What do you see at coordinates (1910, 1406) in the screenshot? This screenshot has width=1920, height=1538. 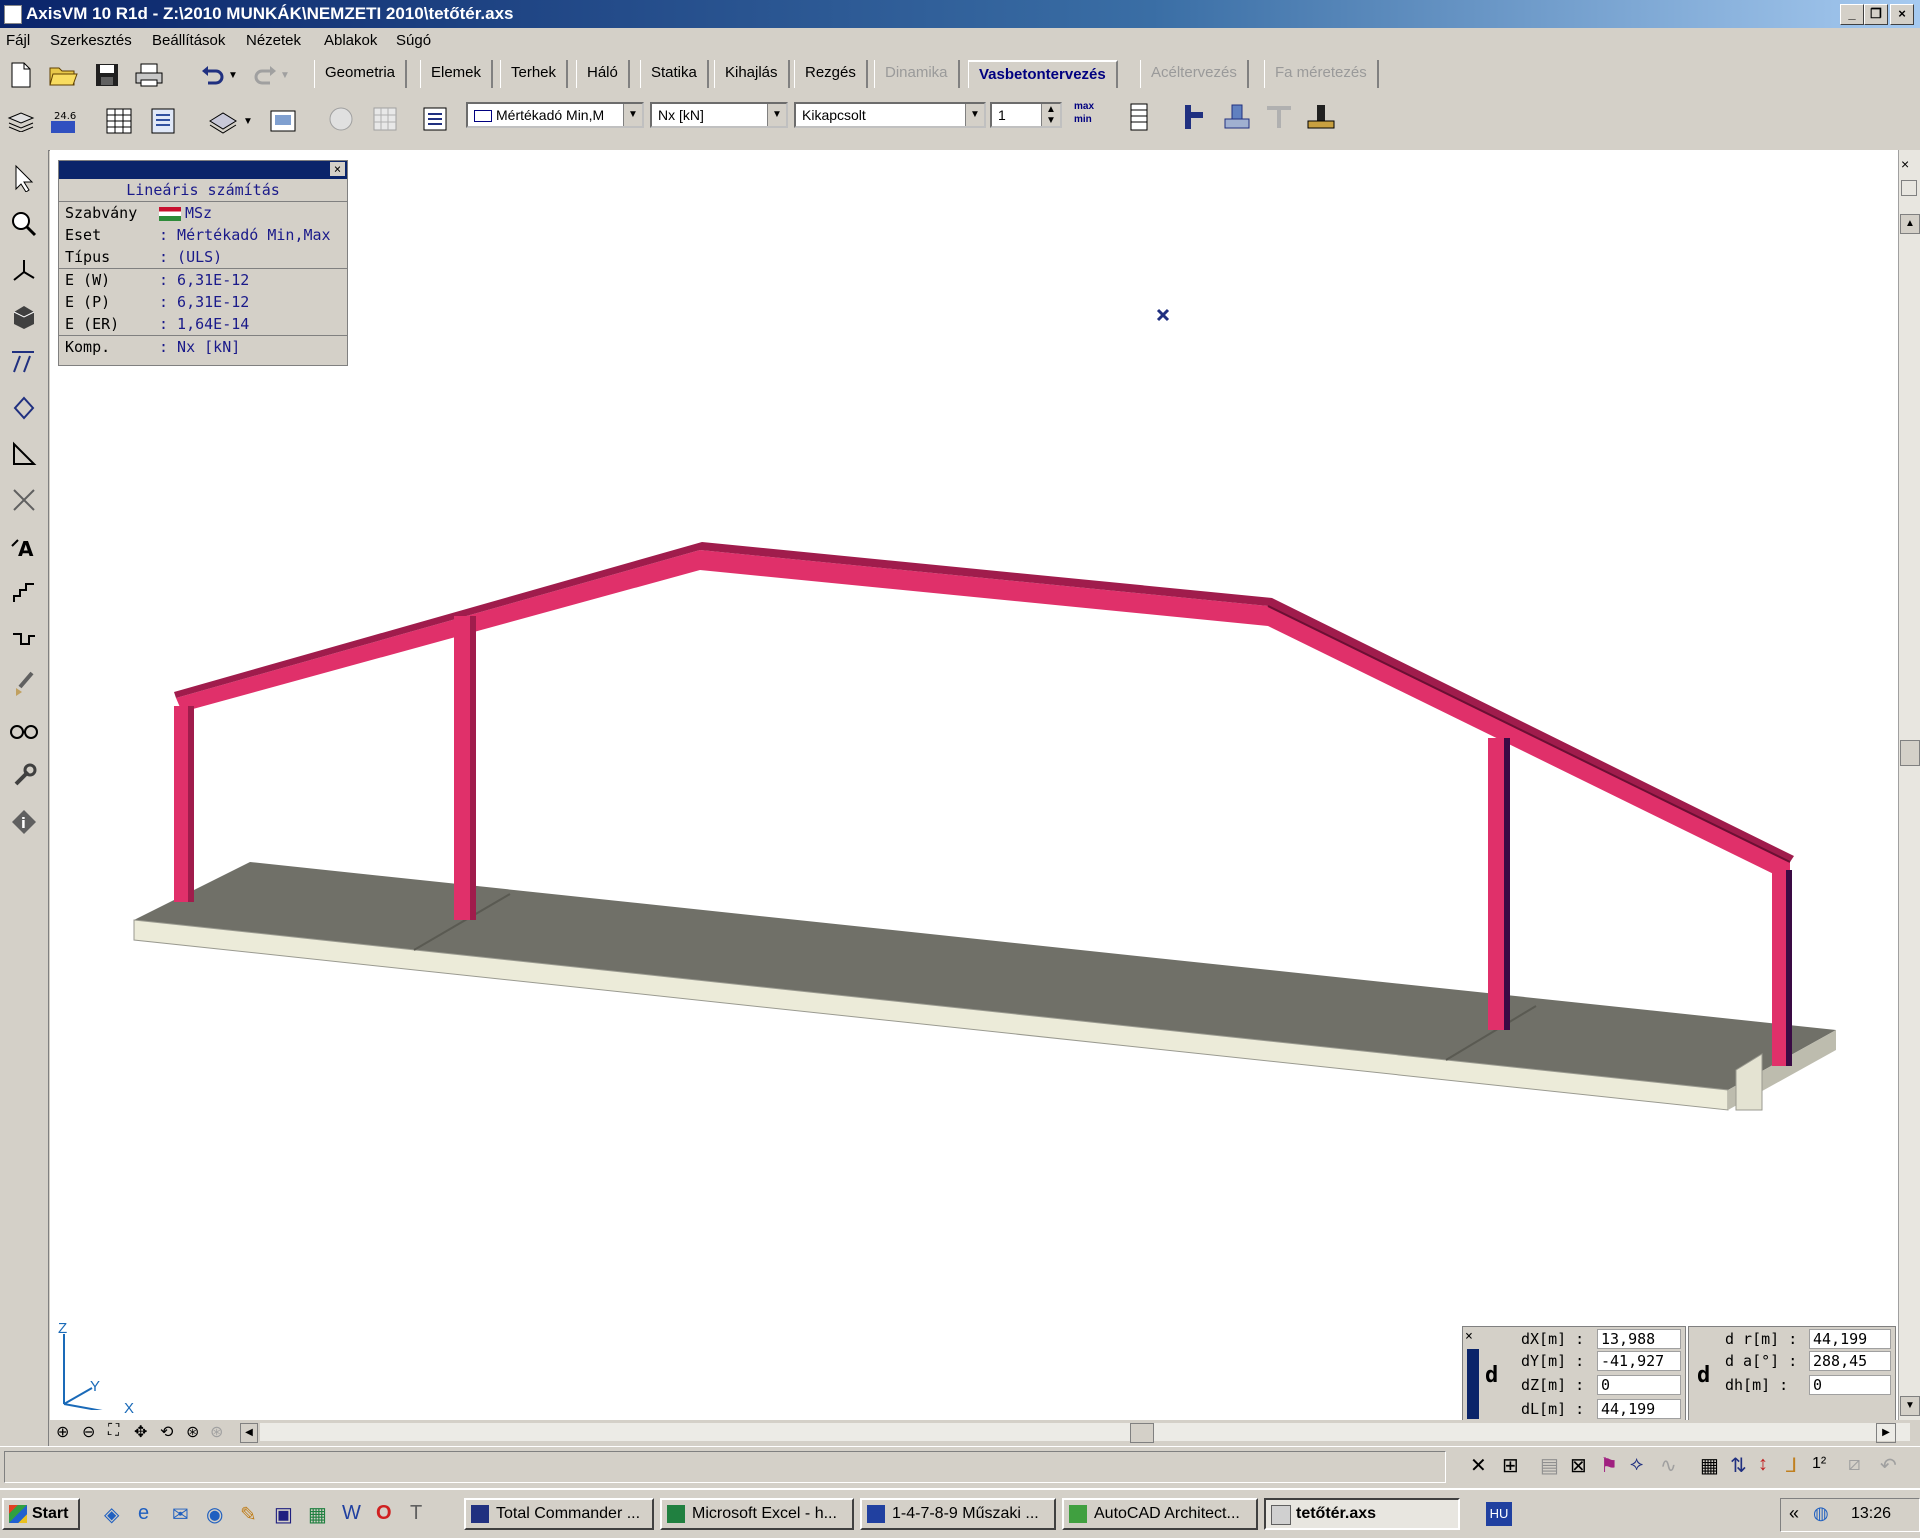 I see `scroll-down-icon: ▼` at bounding box center [1910, 1406].